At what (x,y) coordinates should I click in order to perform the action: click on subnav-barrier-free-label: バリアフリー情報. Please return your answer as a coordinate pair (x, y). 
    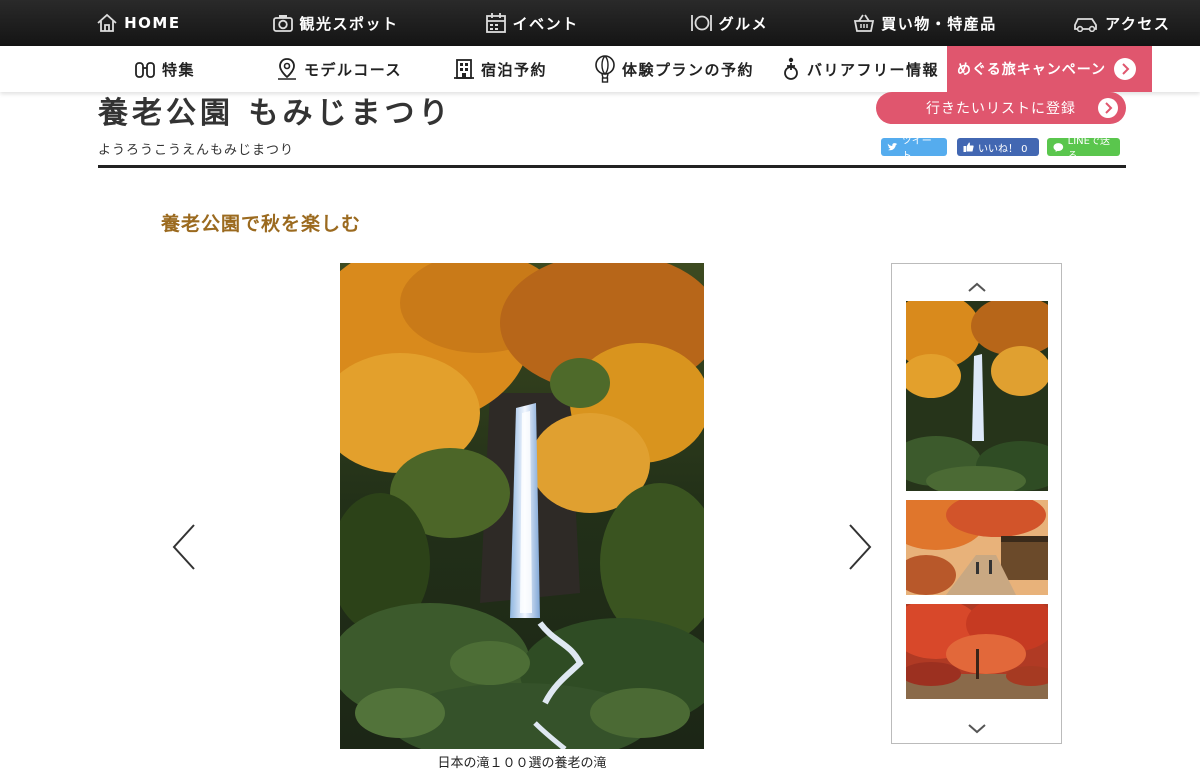
    Looking at the image, I should click on (873, 69).